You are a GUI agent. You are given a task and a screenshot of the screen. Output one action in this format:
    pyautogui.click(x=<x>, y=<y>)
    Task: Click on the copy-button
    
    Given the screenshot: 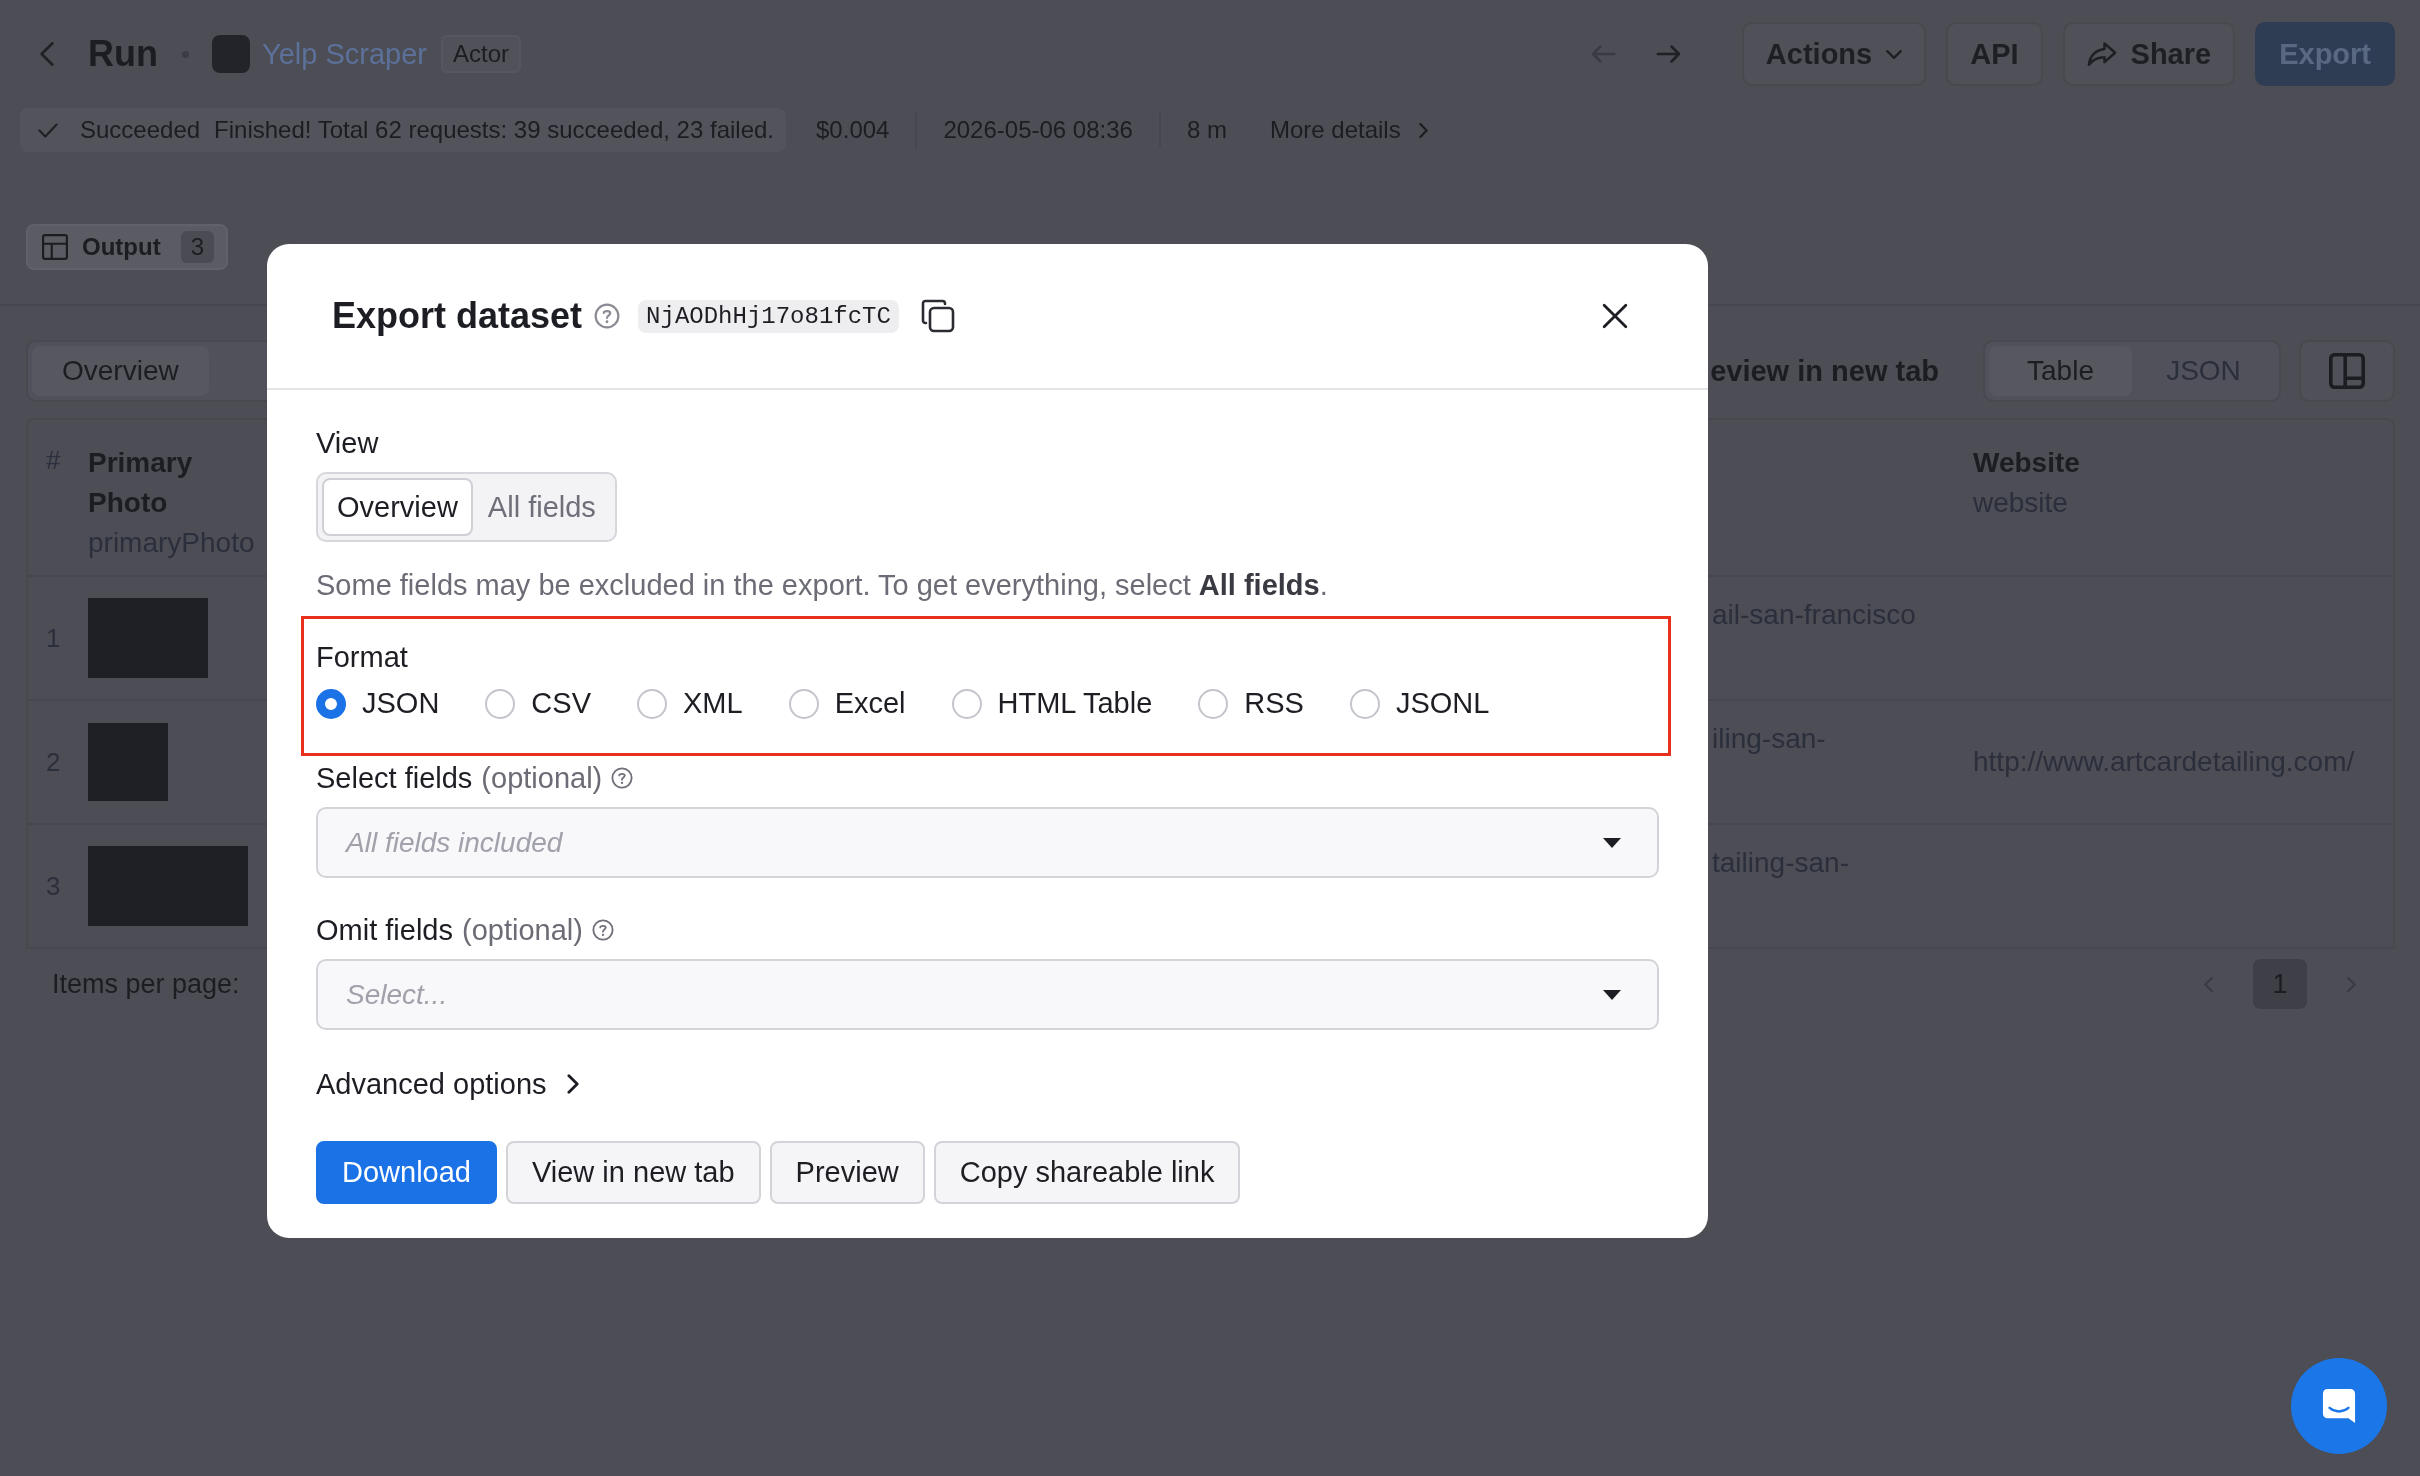 What is the action you would take?
    pyautogui.click(x=937, y=316)
    